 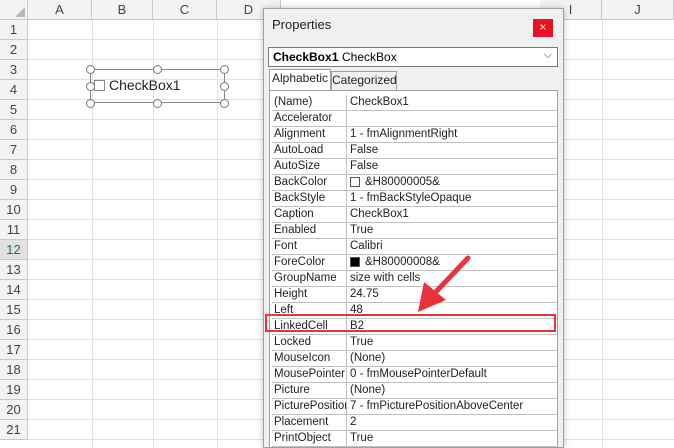 I want to click on property-row: GroupName size with cells, so click(x=414, y=279).